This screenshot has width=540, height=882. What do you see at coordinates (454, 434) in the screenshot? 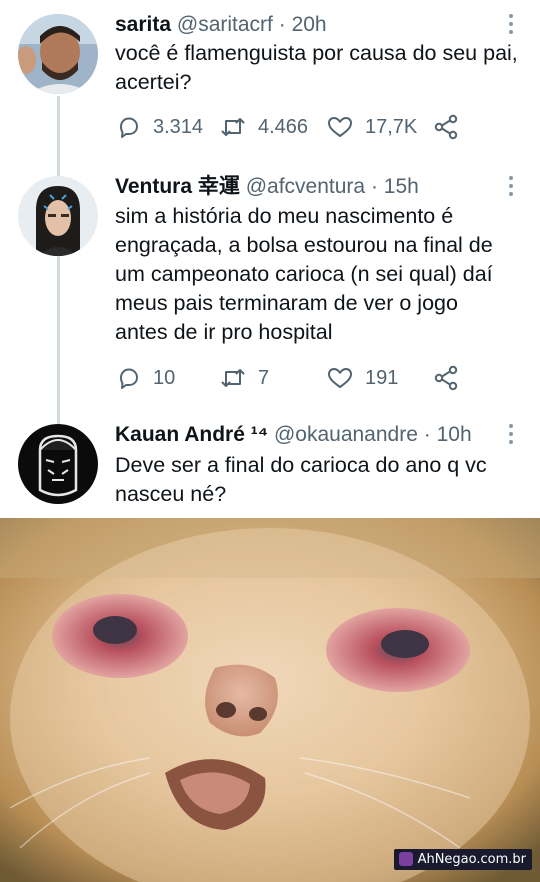
I see `timestamp: 10h` at bounding box center [454, 434].